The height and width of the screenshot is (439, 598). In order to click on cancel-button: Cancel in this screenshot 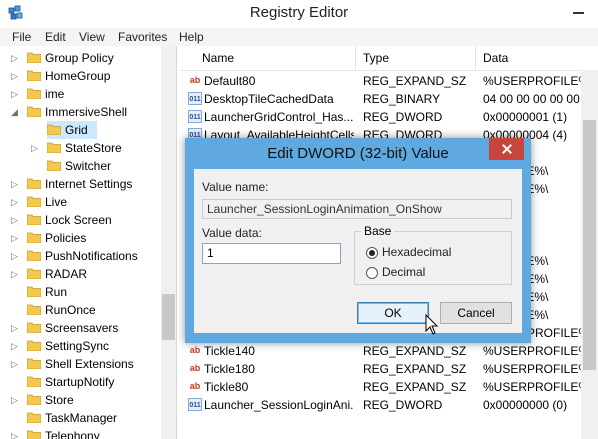, I will do `click(476, 313)`.